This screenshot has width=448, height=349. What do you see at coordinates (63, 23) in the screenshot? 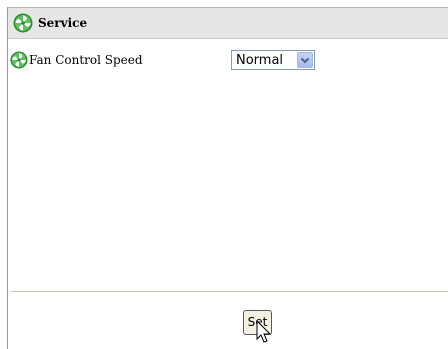
I see `panel-title: Service` at bounding box center [63, 23].